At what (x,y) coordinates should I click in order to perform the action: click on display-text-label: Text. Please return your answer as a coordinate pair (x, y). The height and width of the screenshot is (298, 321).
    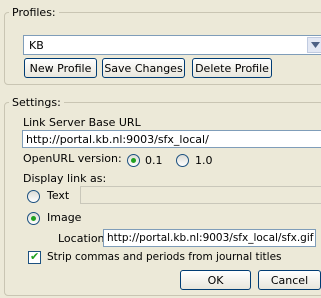
    Looking at the image, I should click on (58, 195).